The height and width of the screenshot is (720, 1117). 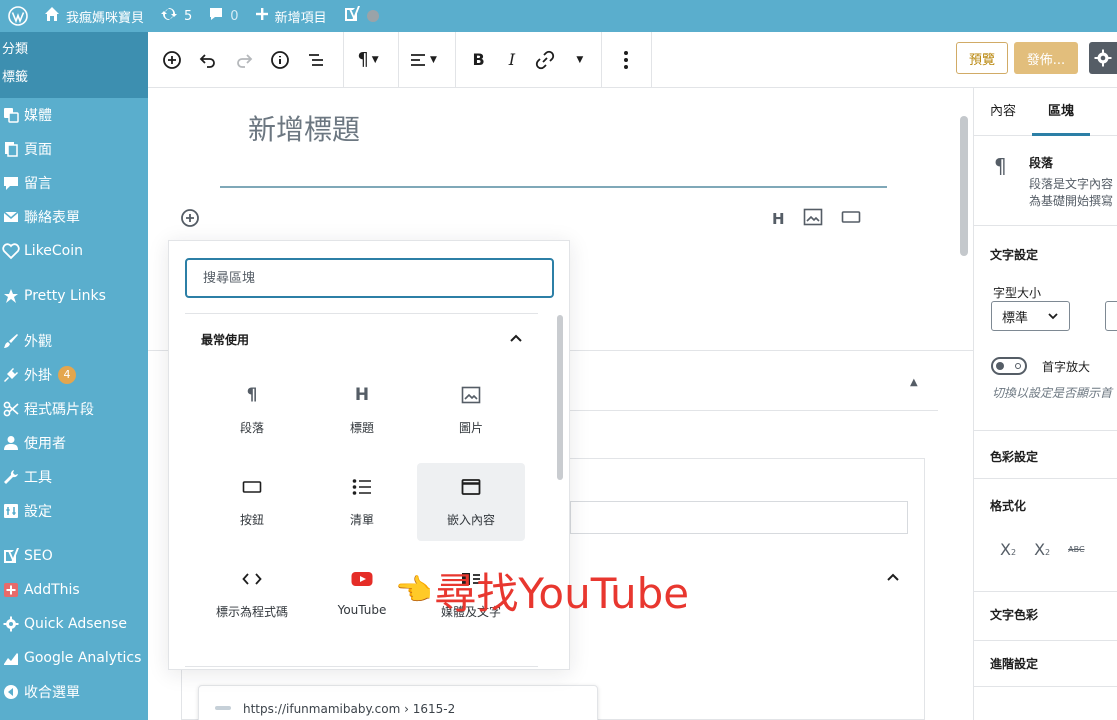 I want to click on sidebar-item-pretty-links: Pretty Links, so click(x=74, y=296).